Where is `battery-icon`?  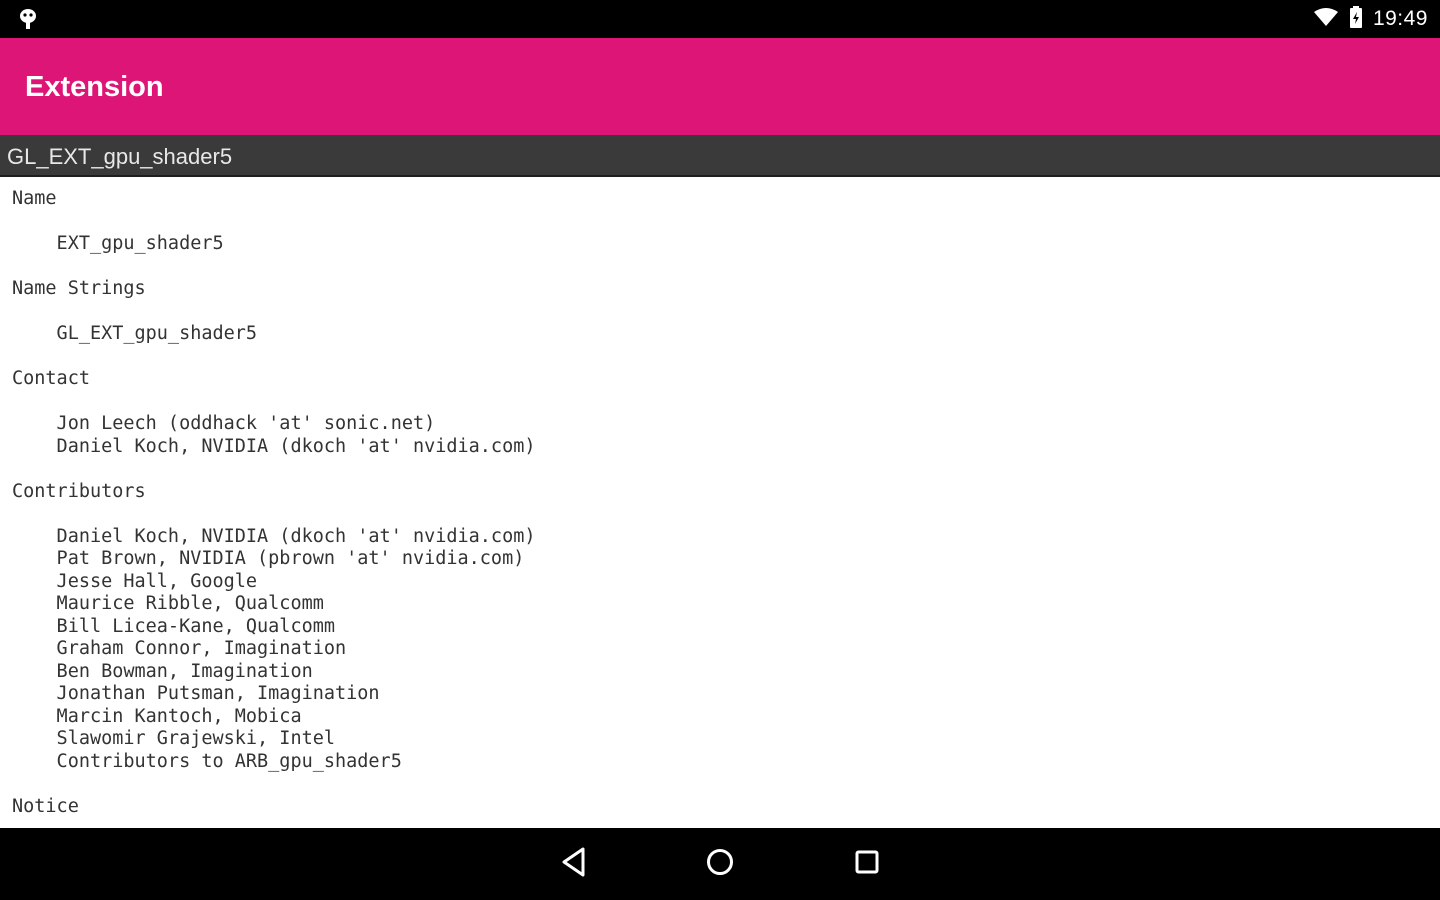 battery-icon is located at coordinates (1356, 19).